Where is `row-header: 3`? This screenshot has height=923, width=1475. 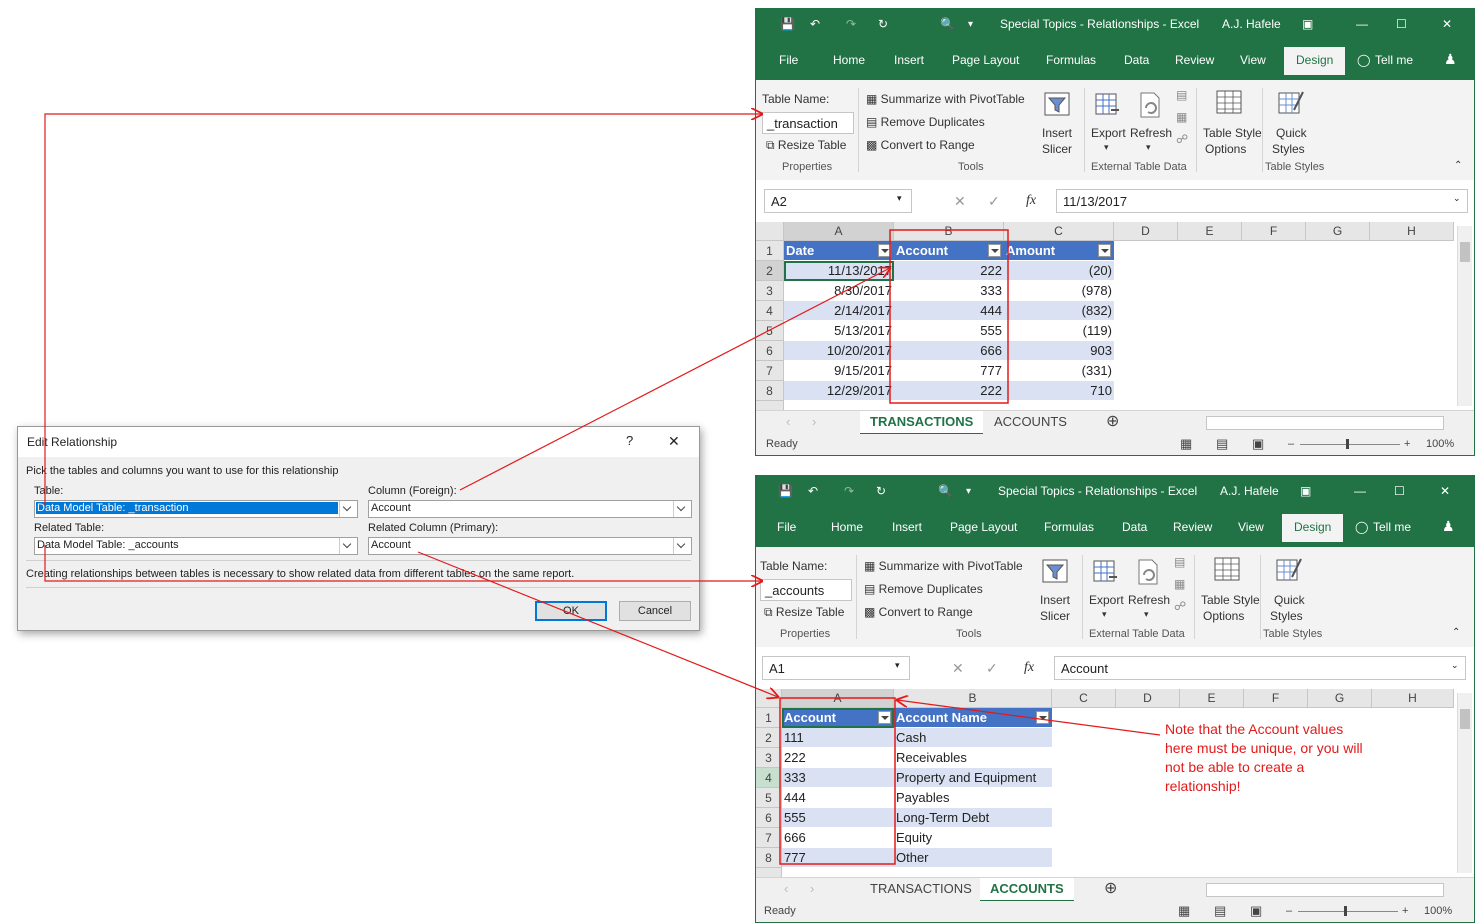
row-header: 3 is located at coordinates (769, 758).